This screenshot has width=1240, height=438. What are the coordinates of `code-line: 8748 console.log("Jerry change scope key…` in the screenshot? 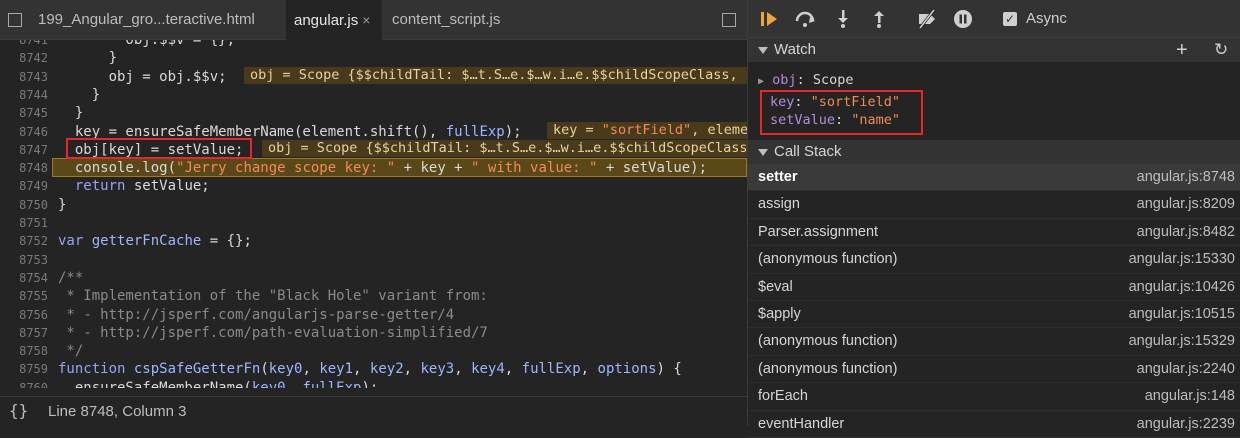 It's located at (373, 168).